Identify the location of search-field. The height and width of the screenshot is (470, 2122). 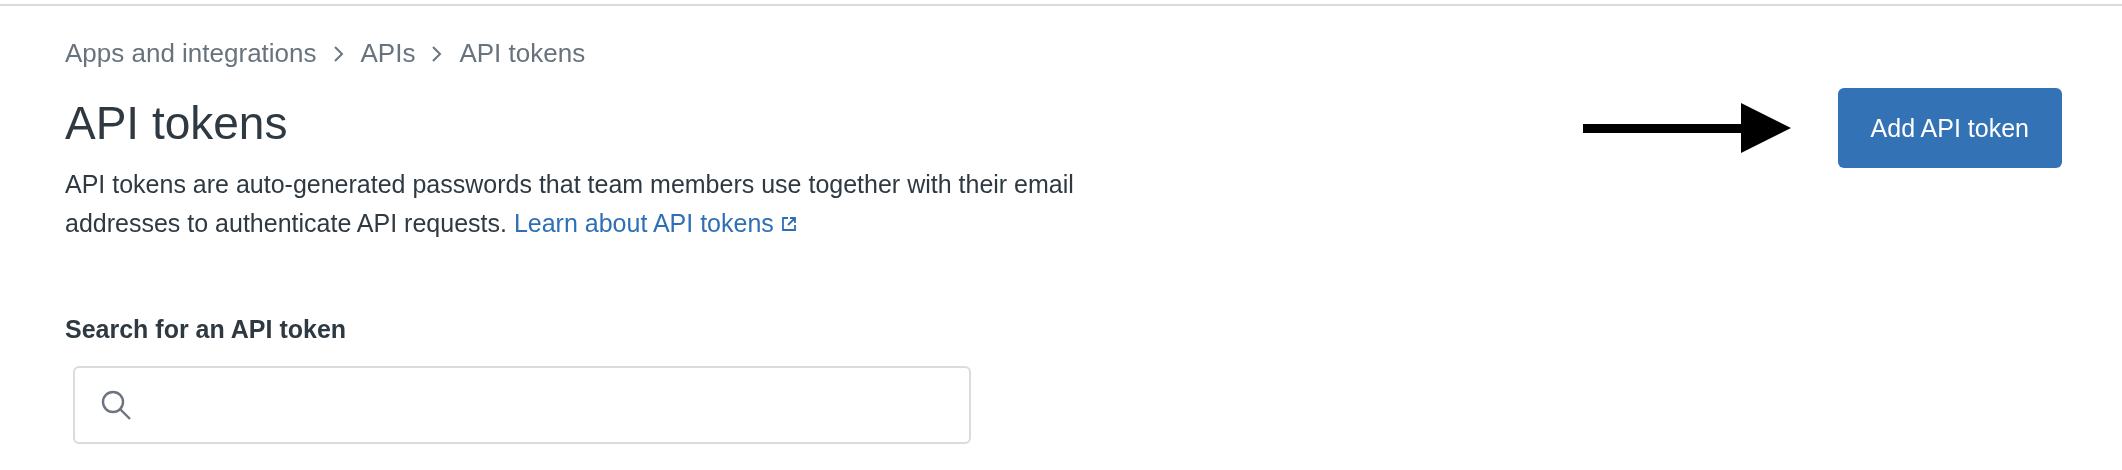
(522, 405).